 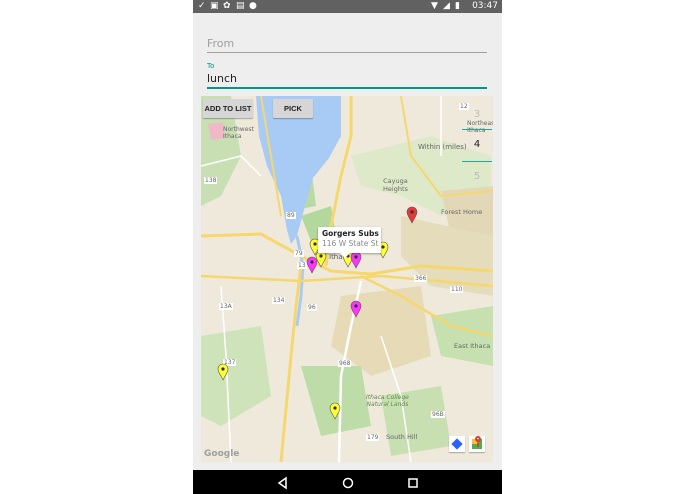 What do you see at coordinates (345, 255) in the screenshot?
I see `info-tail` at bounding box center [345, 255].